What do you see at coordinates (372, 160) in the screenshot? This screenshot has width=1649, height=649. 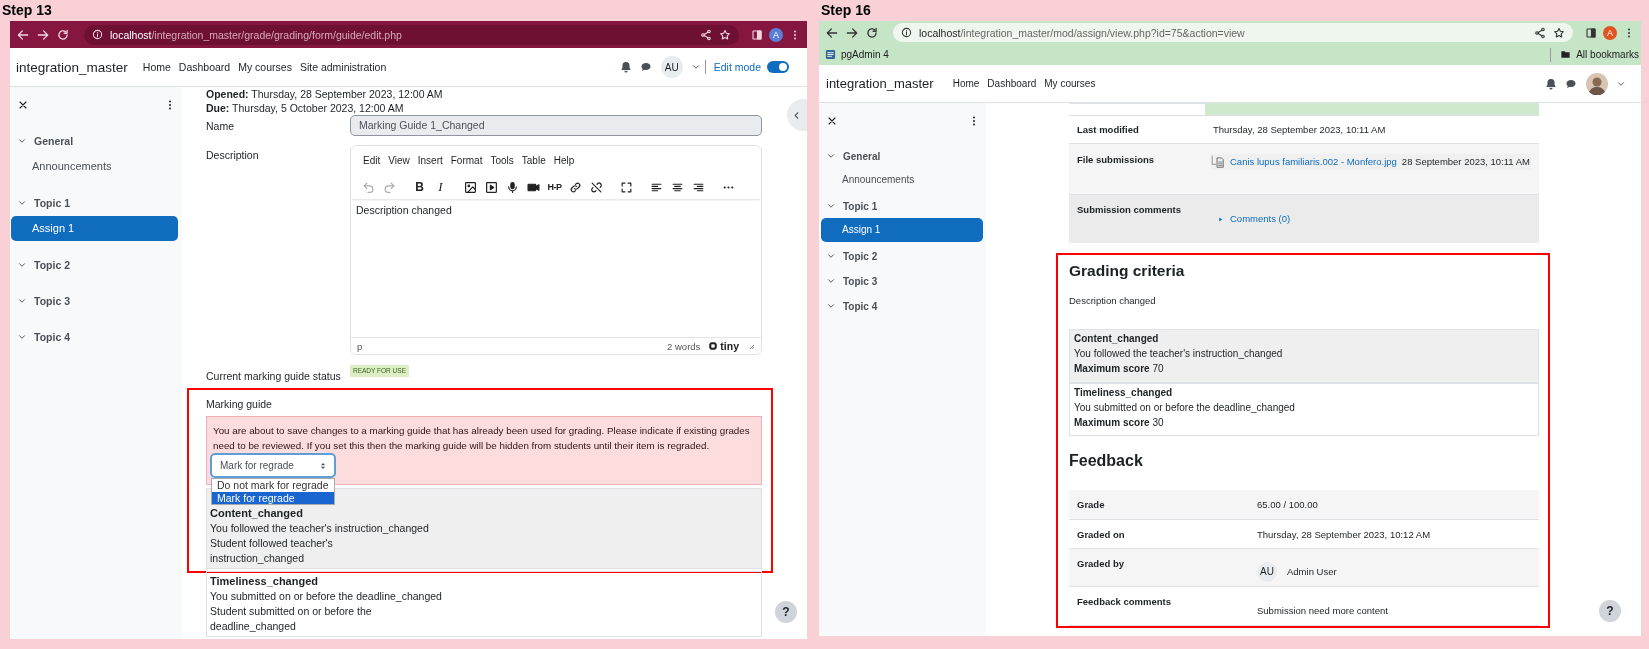 I see `menu-item: Edit` at bounding box center [372, 160].